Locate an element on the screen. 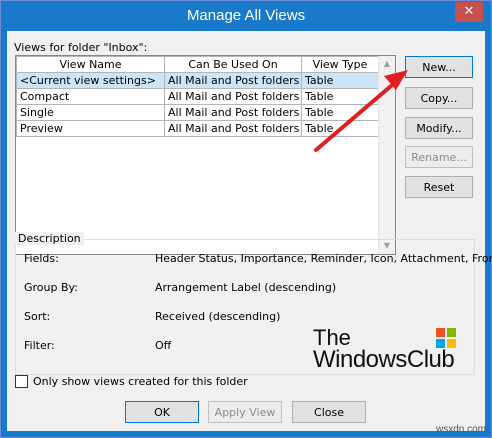 This screenshot has width=492, height=438. annotation-arrow-icon is located at coordinates (361, 111).